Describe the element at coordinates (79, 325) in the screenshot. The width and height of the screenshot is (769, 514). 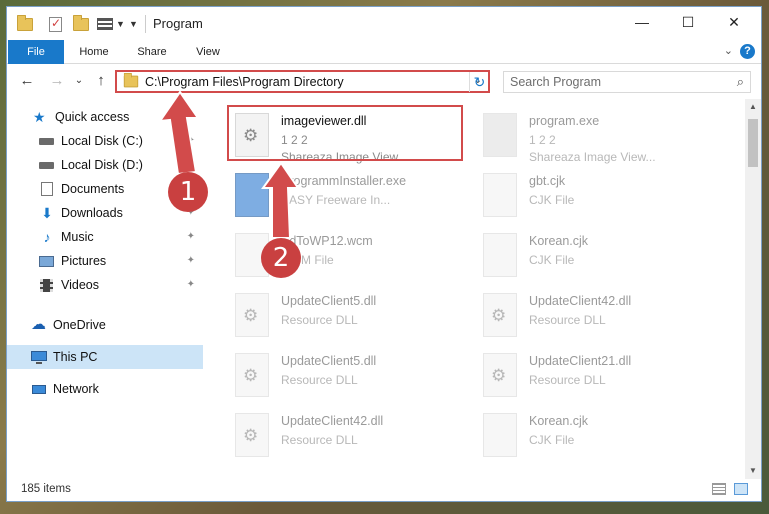
I see `sidebar-item-label: OneDrive` at that location.